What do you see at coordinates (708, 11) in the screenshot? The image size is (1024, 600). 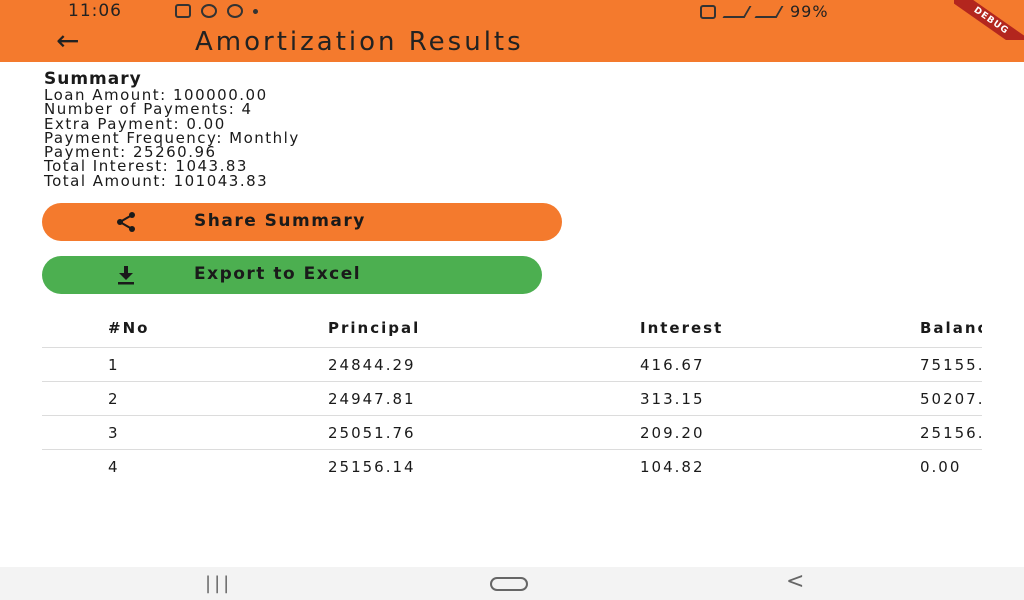 I see `sim-icon` at bounding box center [708, 11].